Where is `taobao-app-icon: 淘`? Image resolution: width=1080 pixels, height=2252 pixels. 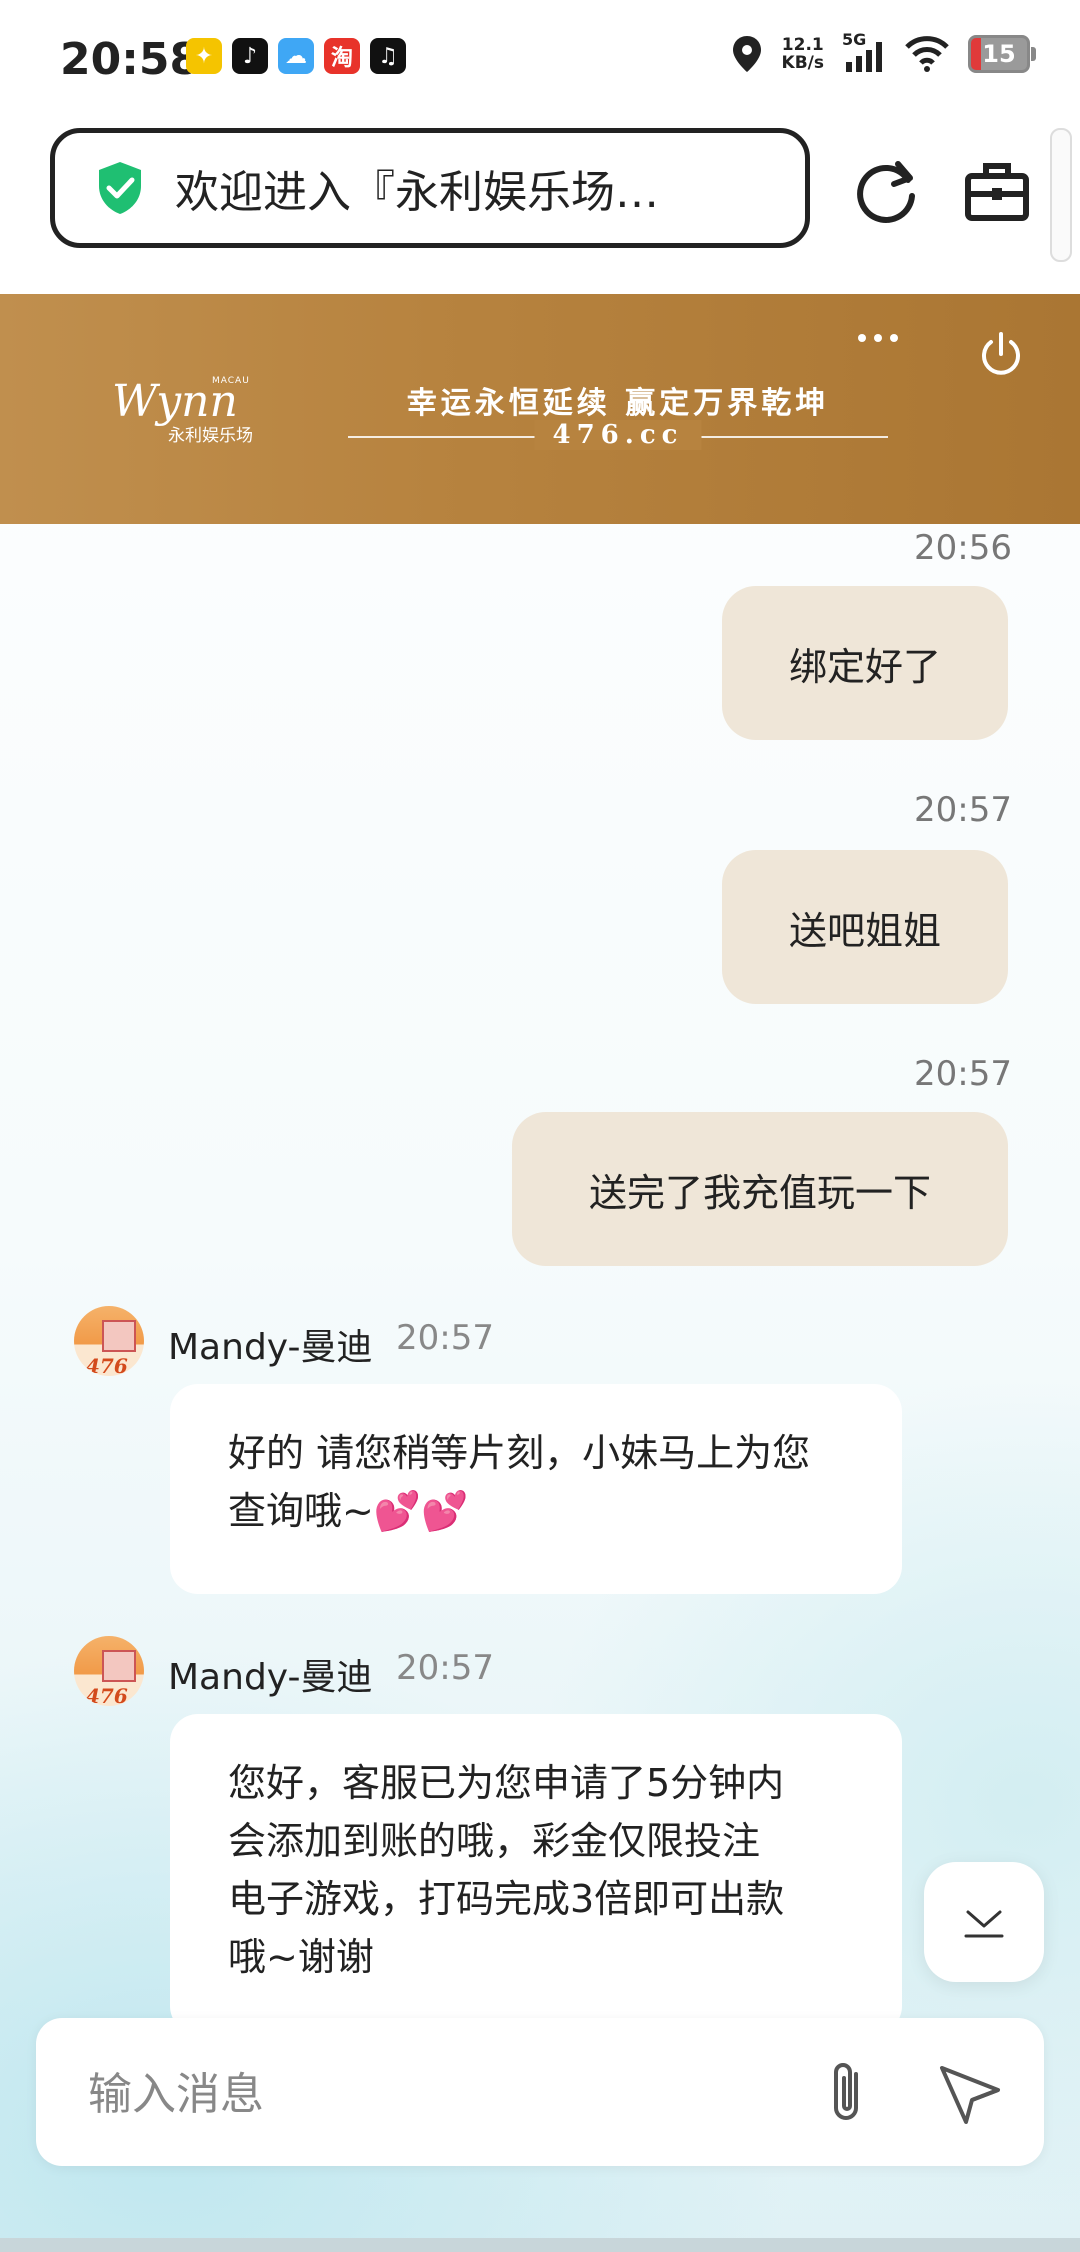 taobao-app-icon: 淘 is located at coordinates (342, 56).